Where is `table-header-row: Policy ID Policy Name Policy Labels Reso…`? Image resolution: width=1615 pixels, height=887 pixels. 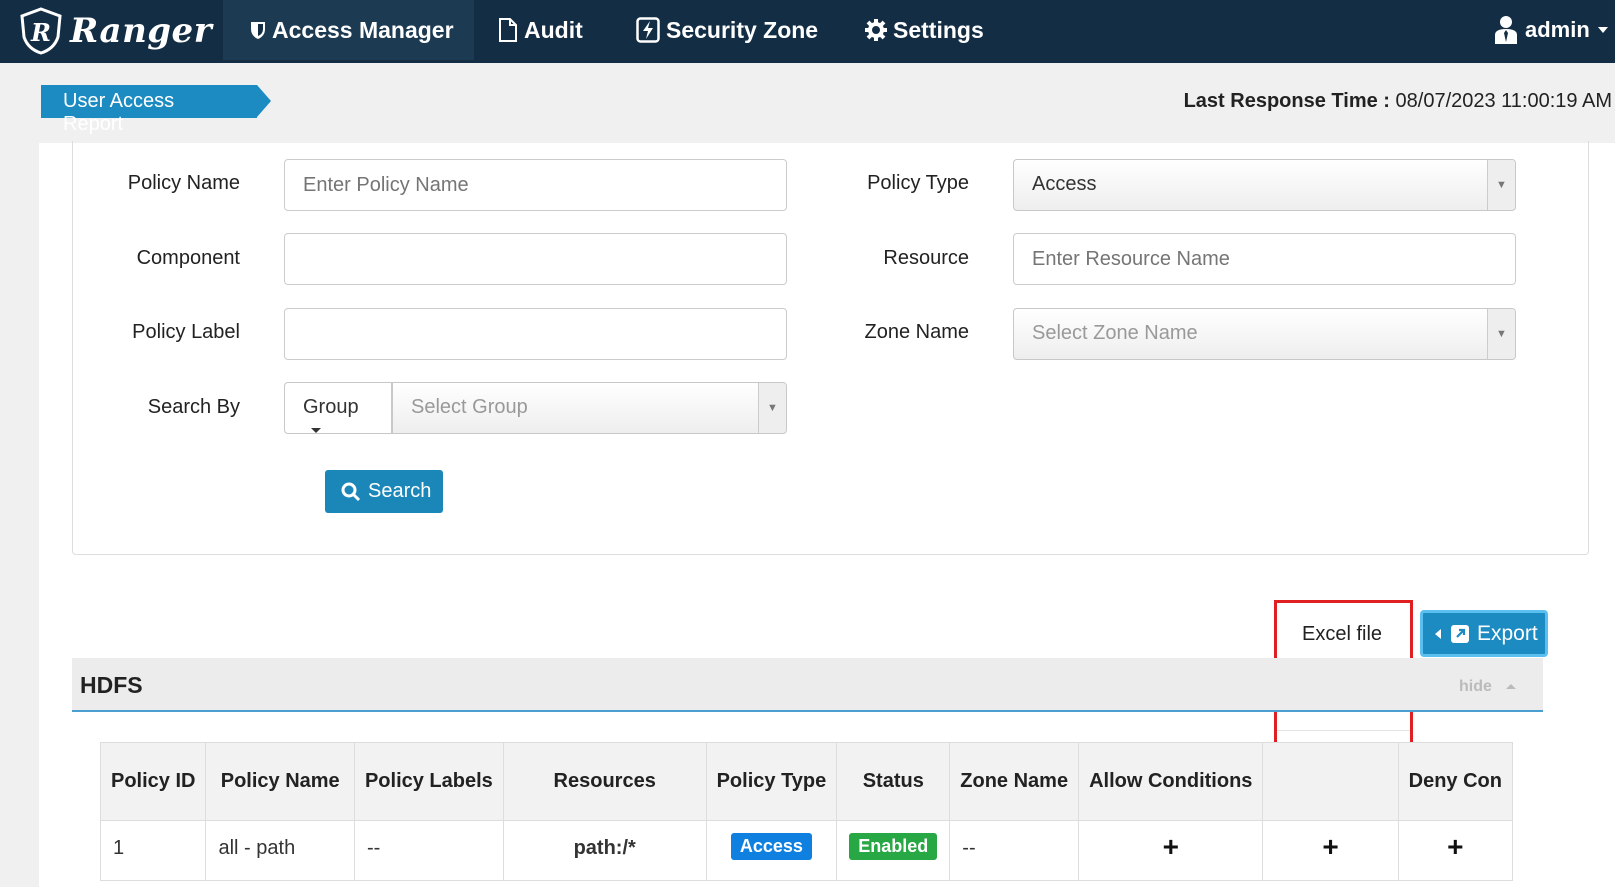
table-header-row: Policy ID Policy Name Policy Labels Reso… is located at coordinates (806, 781).